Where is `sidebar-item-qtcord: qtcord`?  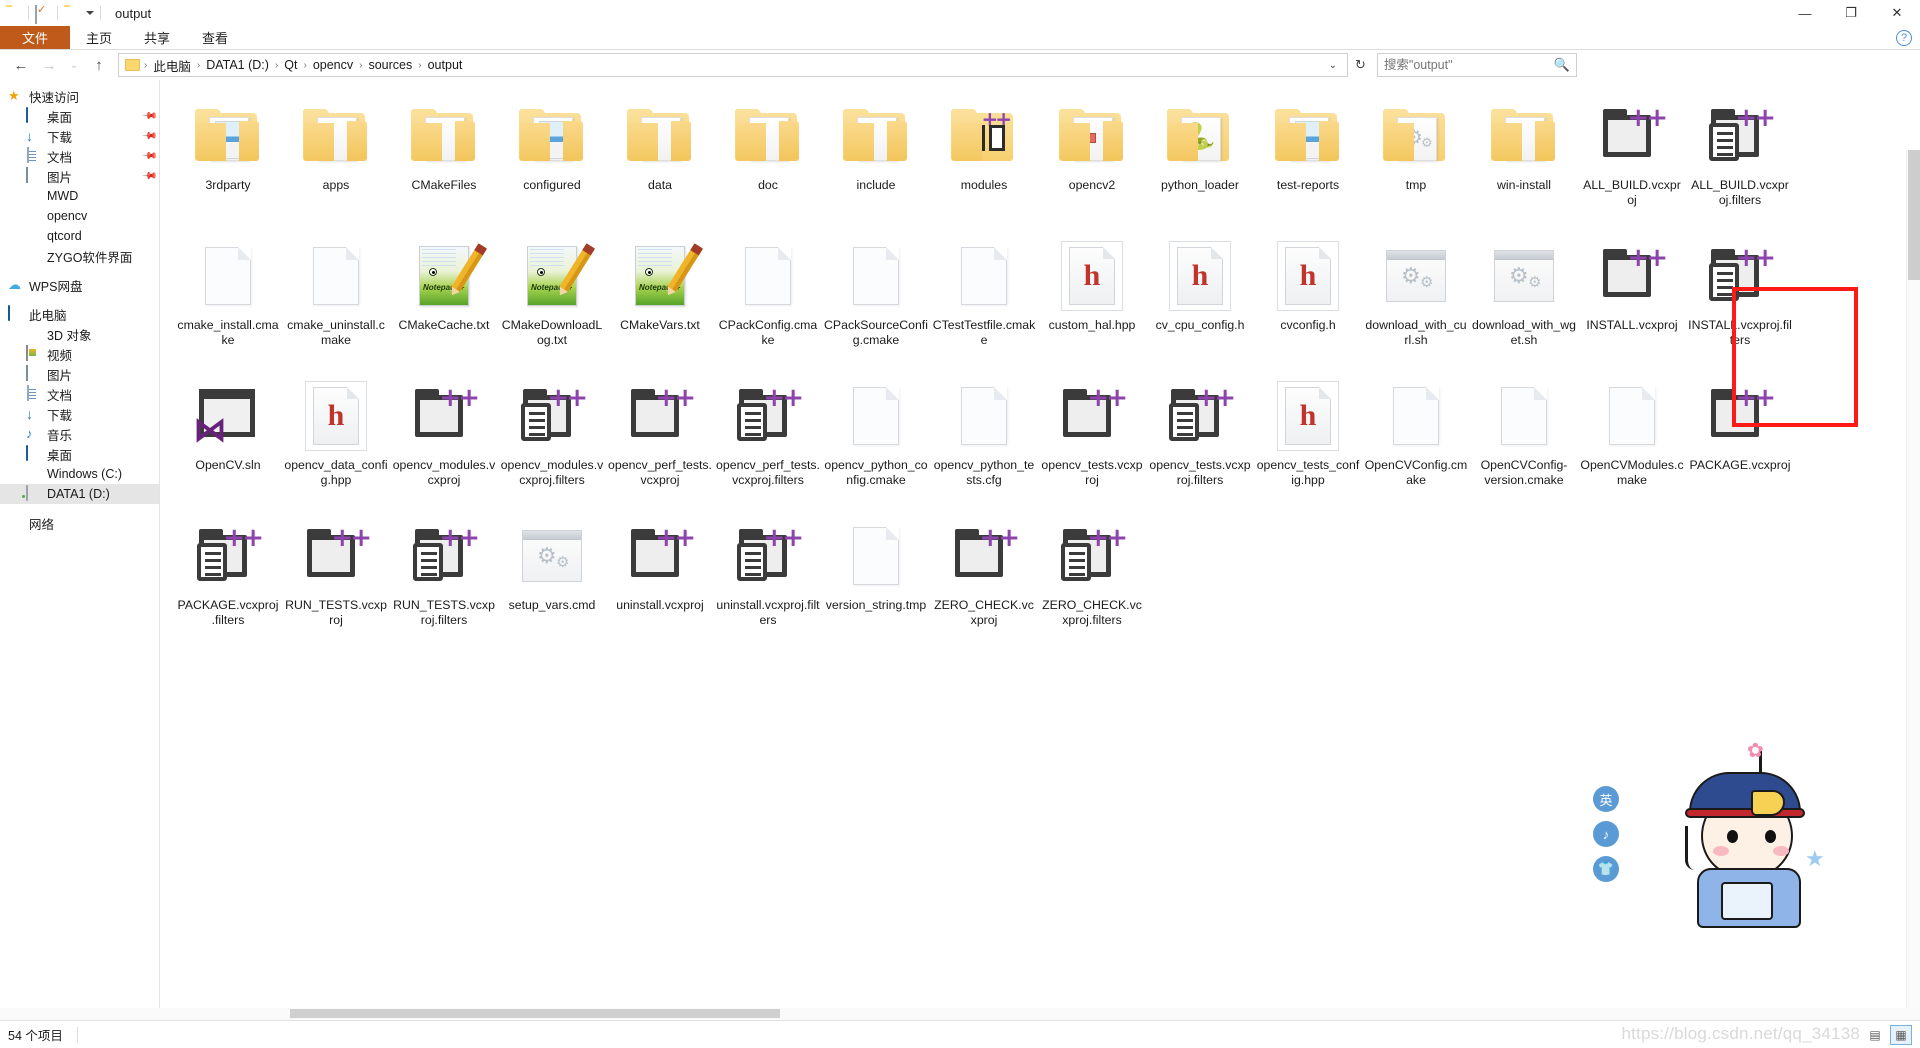
sidebar-item-qtcord: qtcord is located at coordinates (79, 236).